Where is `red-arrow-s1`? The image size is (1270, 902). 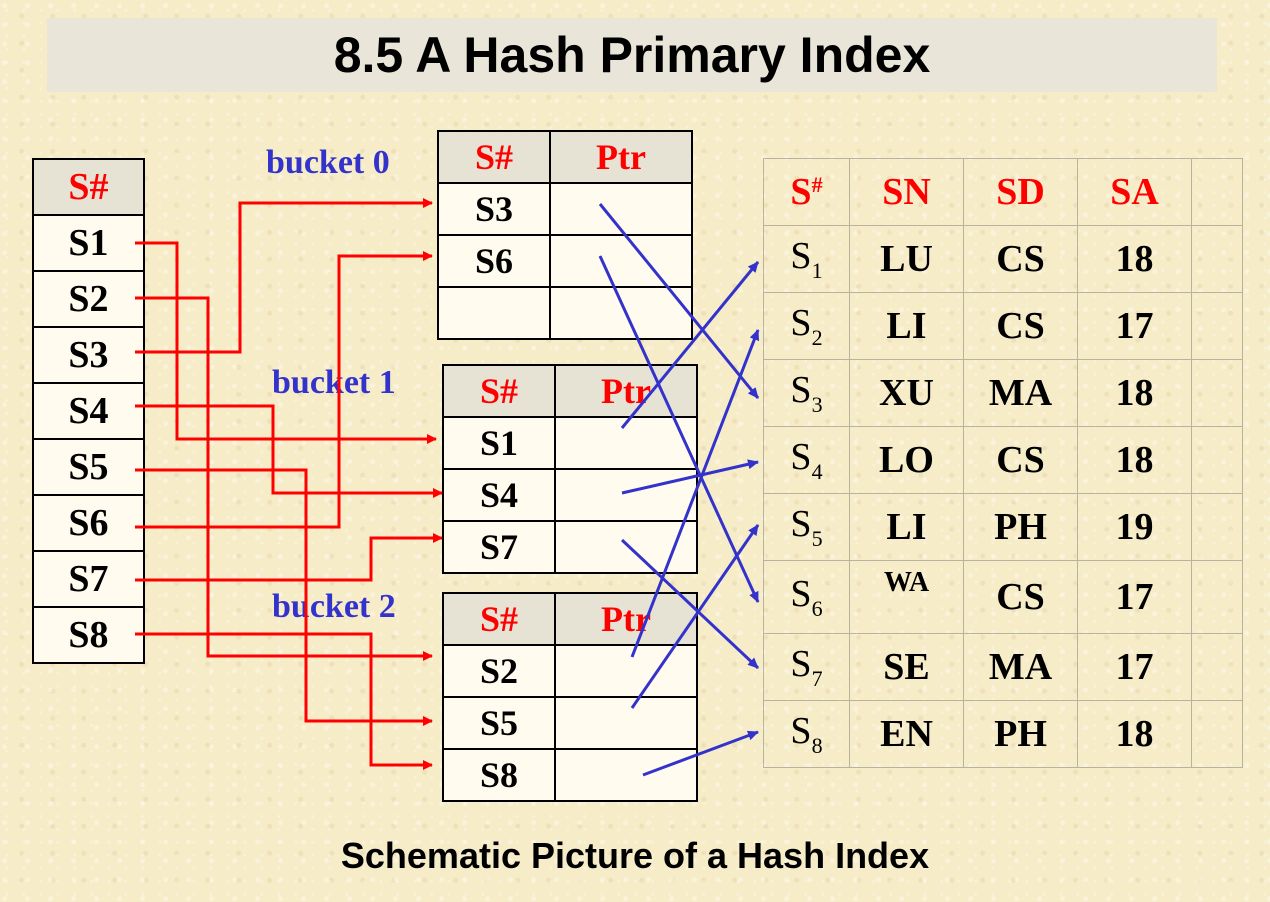
red-arrow-s1 is located at coordinates (286, 342).